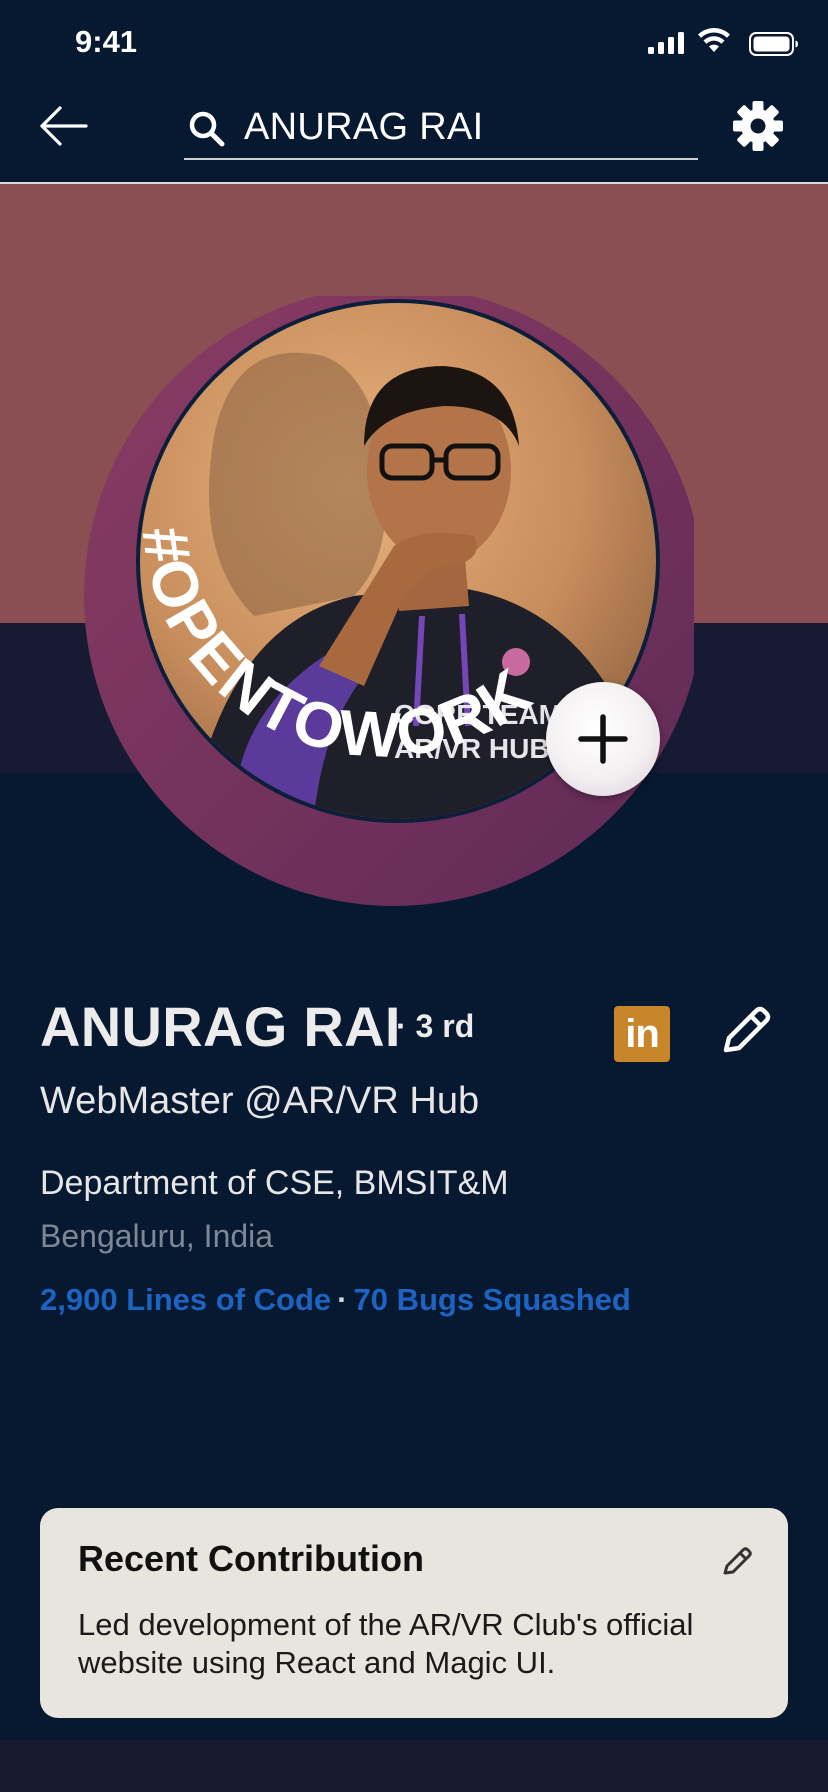  What do you see at coordinates (491, 1299) in the screenshot?
I see `bugs-squashed-link: 70 Bugs Squashed` at bounding box center [491, 1299].